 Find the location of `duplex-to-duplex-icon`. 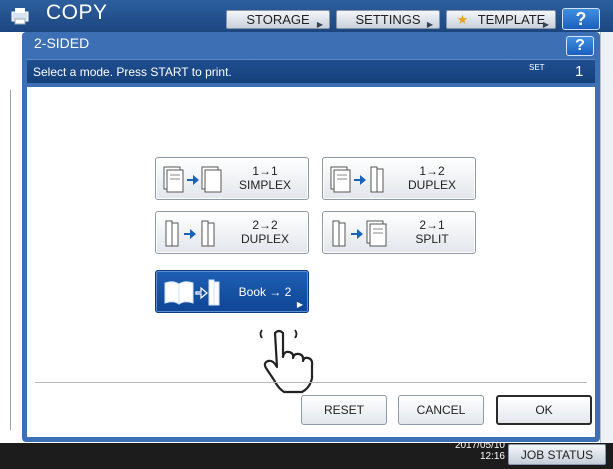

duplex-to-duplex-icon is located at coordinates (190, 233).